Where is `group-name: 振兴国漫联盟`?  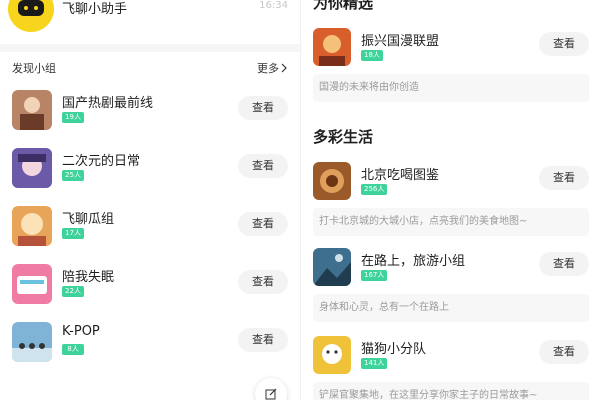
group-name: 振兴国漫联盟 is located at coordinates (400, 41).